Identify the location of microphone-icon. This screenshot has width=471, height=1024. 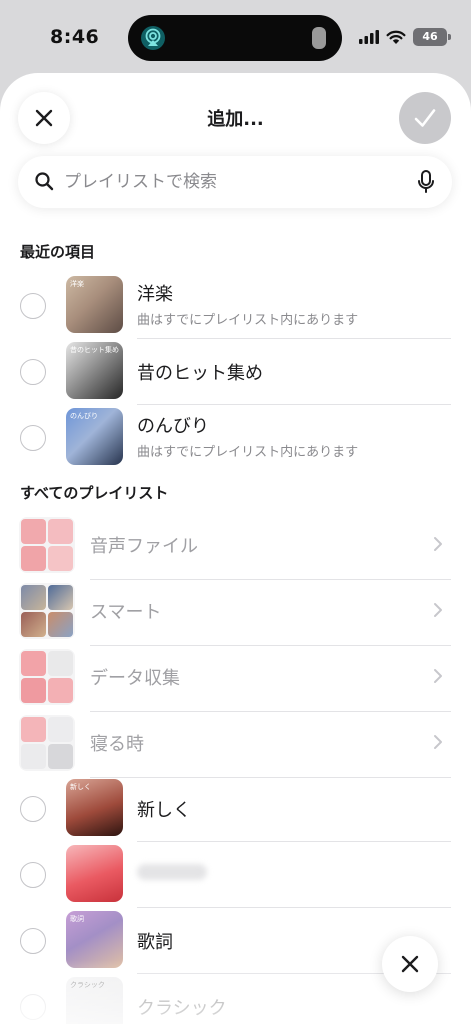
(426, 182).